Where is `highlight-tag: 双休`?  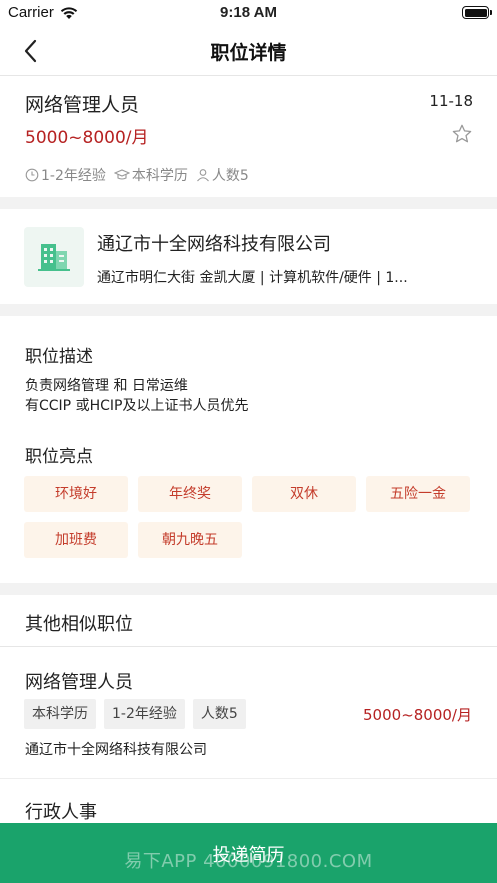
highlight-tag: 双休 is located at coordinates (304, 494).